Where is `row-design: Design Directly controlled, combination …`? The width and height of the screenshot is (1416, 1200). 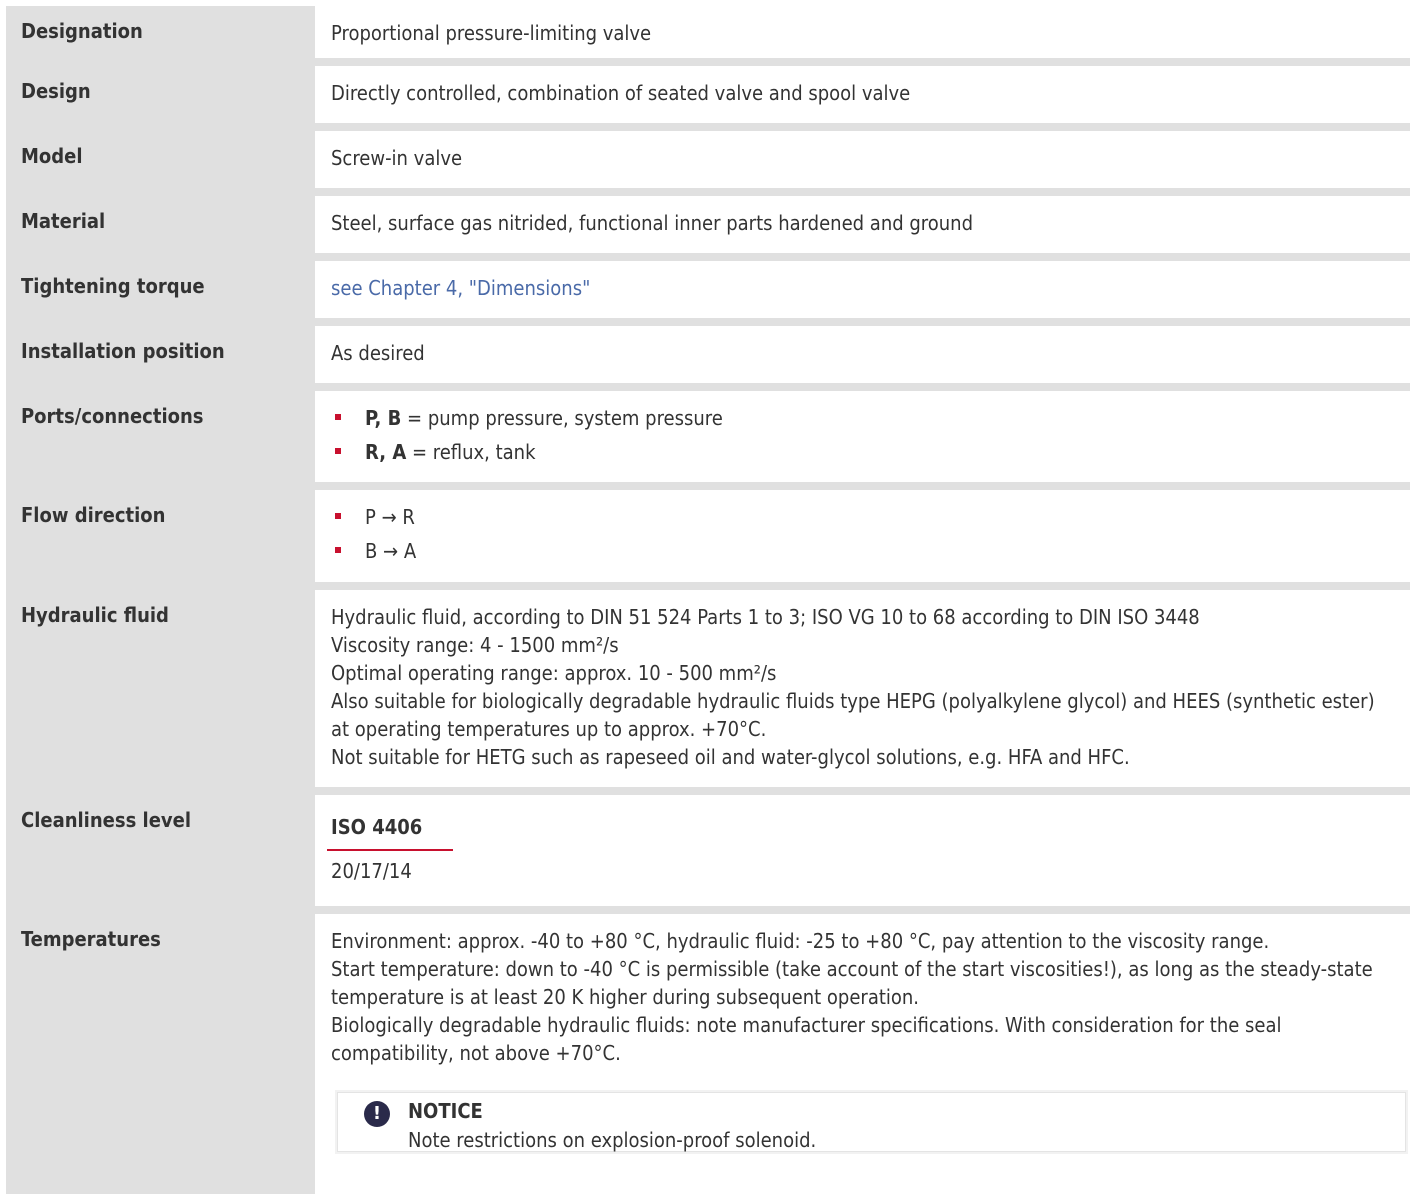 row-design: Design Directly controlled, combination … is located at coordinates (708, 94).